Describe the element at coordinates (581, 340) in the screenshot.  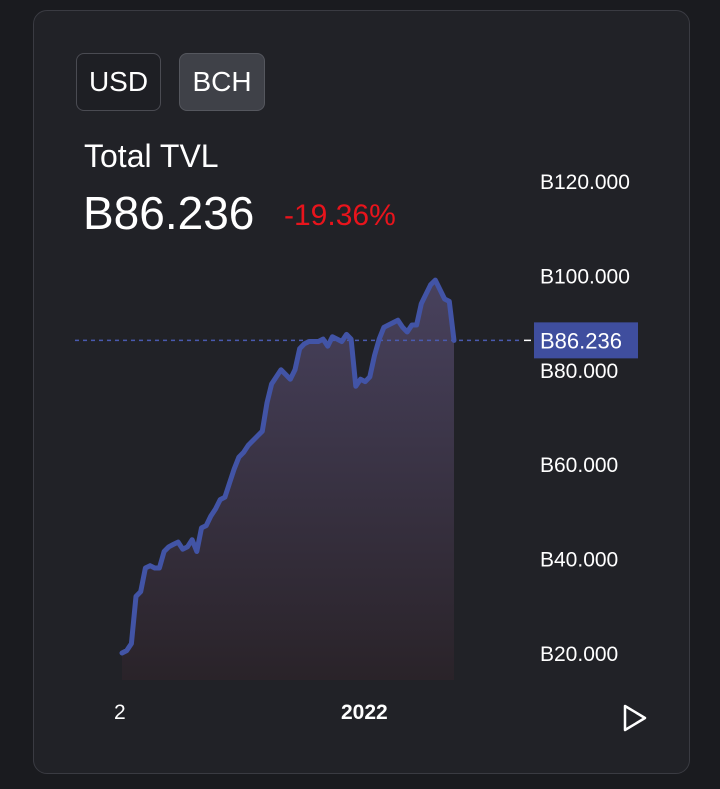
I see `current-value-label: B86.236` at that location.